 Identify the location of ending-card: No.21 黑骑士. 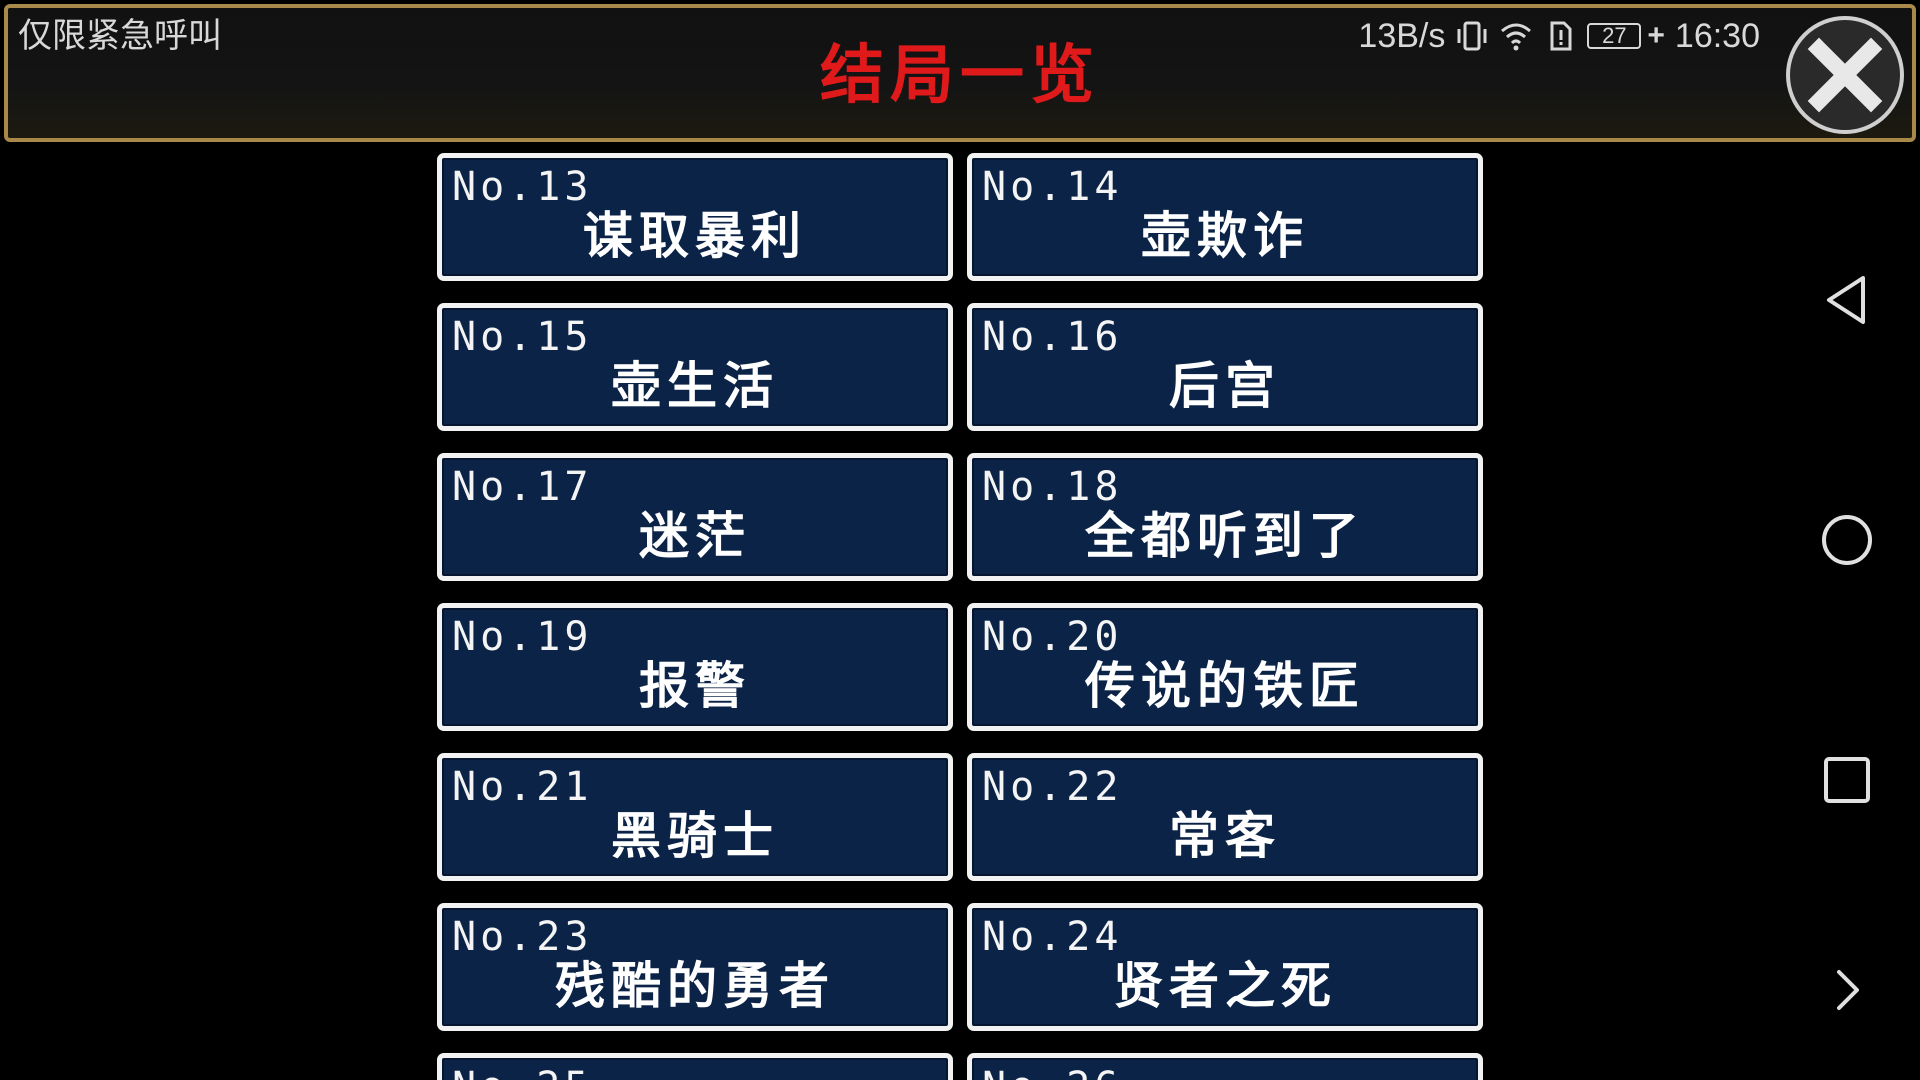
(695, 817).